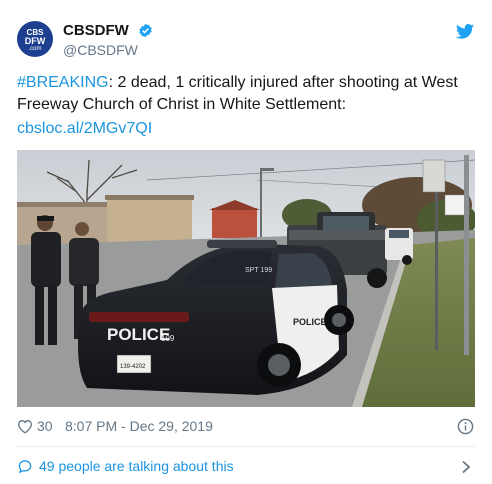 Image resolution: width=492 pixels, height=484 pixels. What do you see at coordinates (45, 426) in the screenshot?
I see `like-count: 30` at bounding box center [45, 426].